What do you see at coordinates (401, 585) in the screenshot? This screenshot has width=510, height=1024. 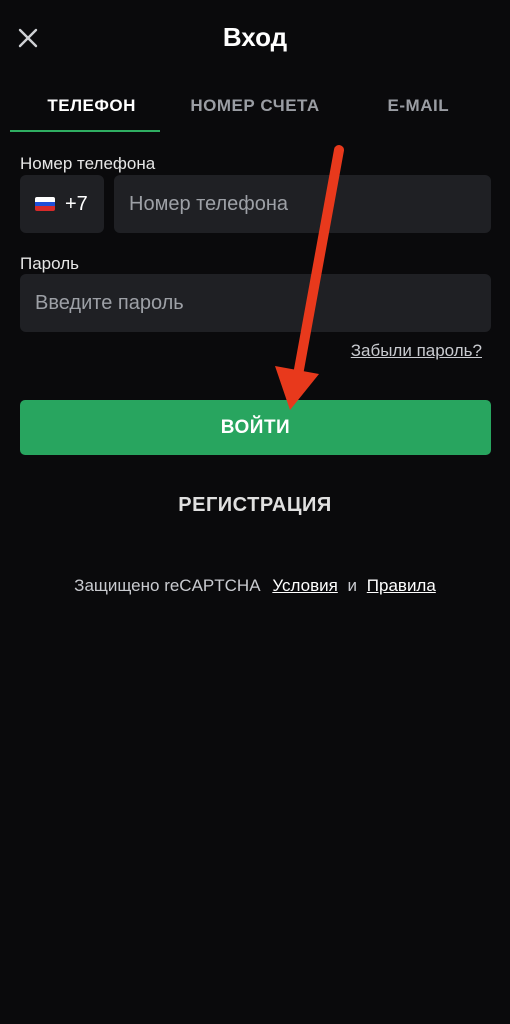 I see `rules-link: Правила` at bounding box center [401, 585].